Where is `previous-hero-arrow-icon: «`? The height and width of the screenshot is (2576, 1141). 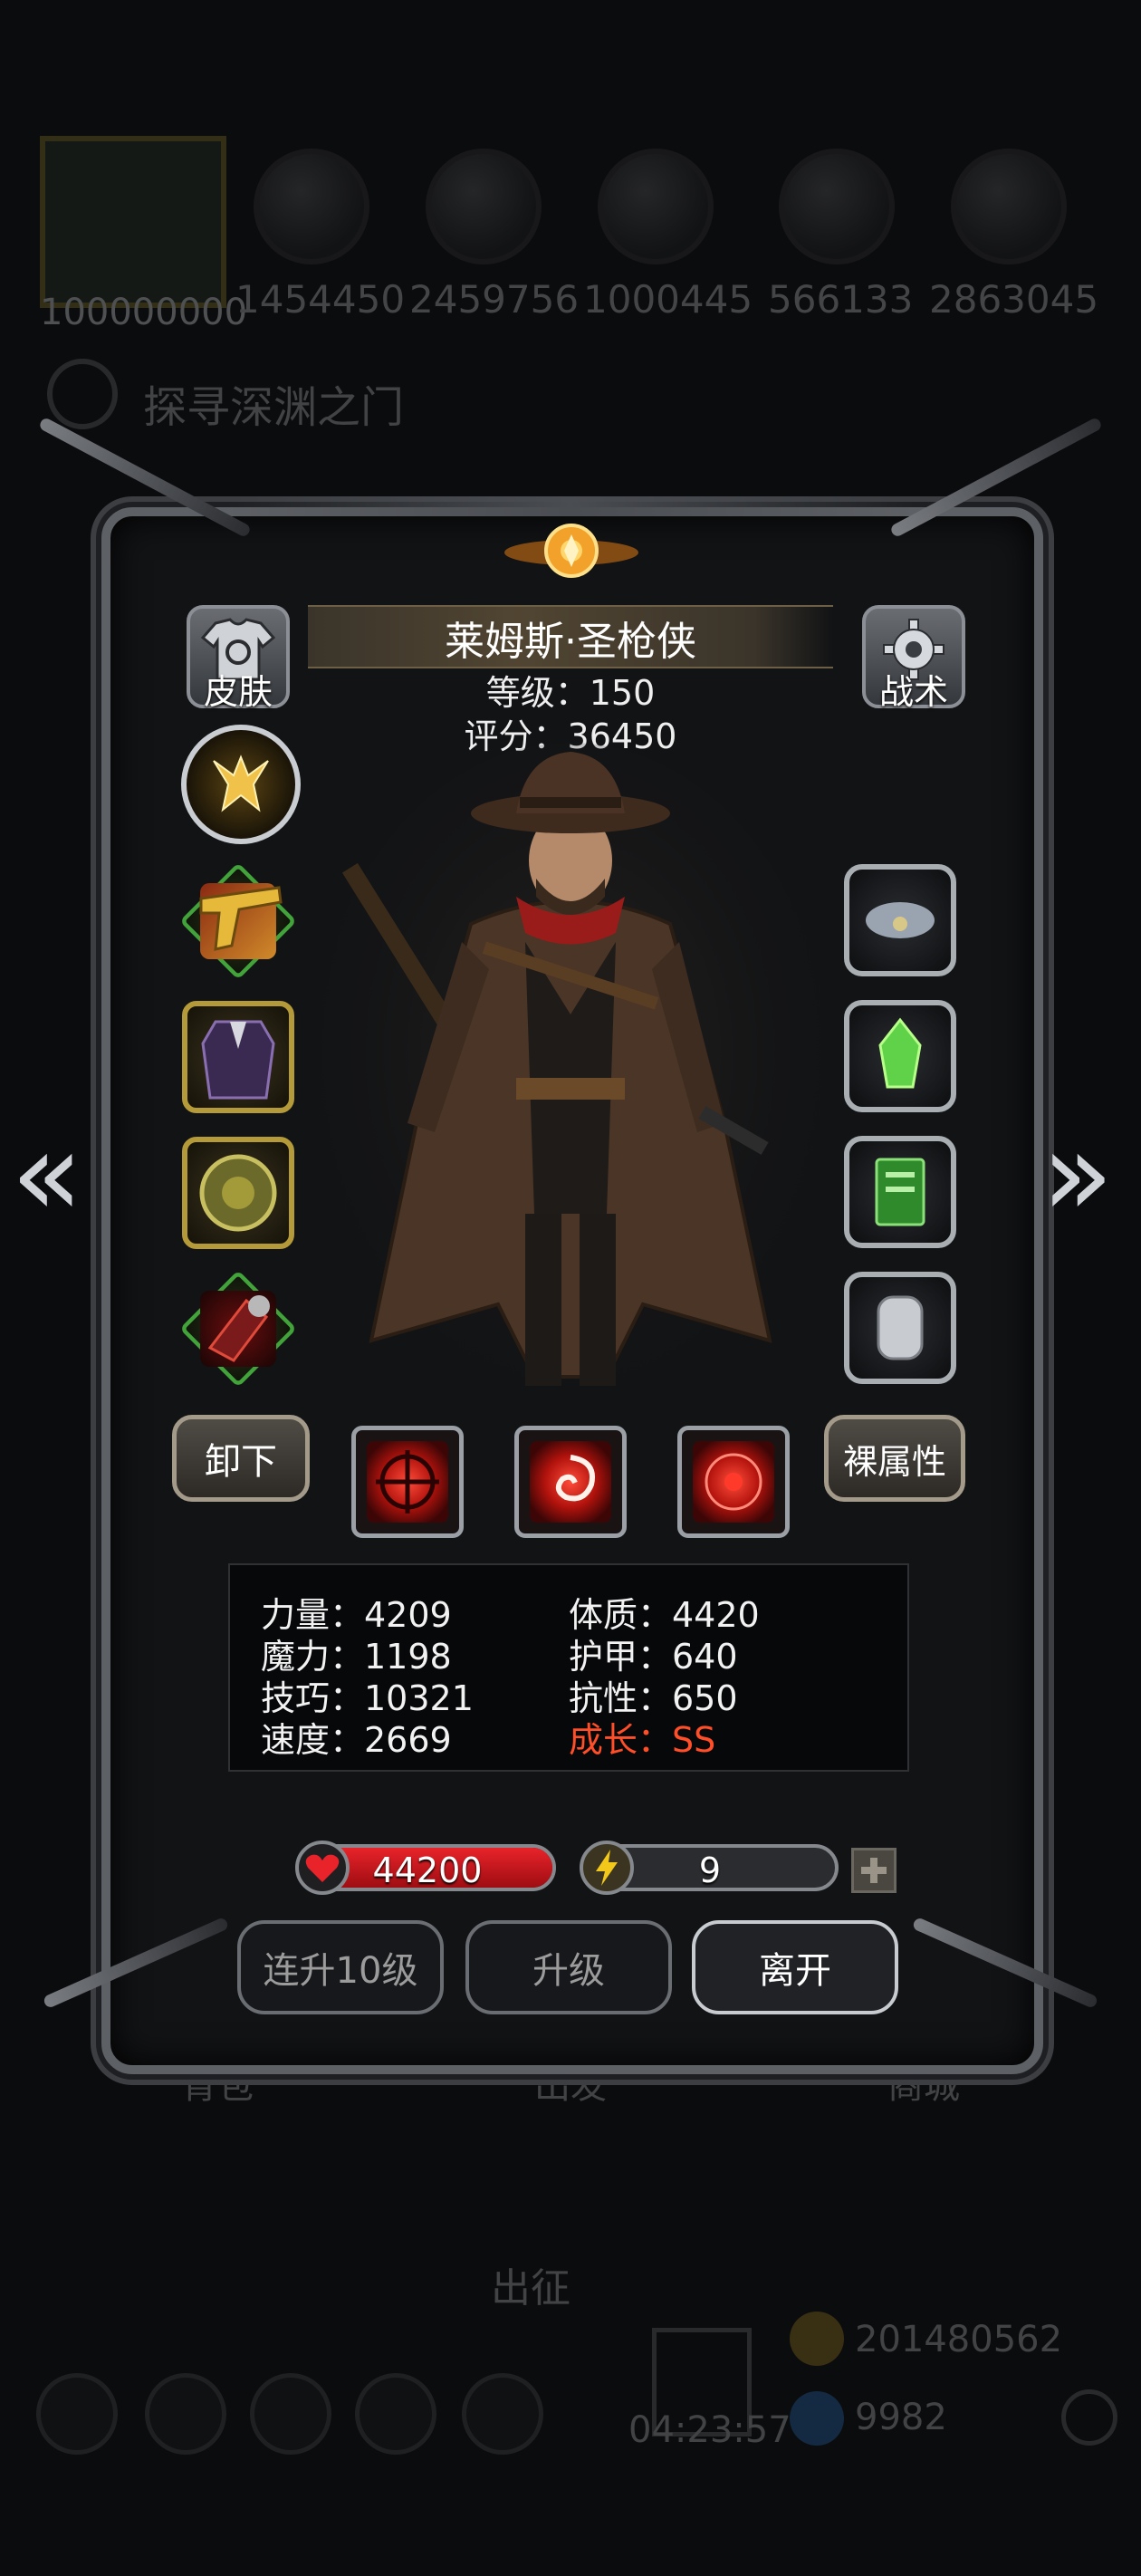
previous-hero-arrow-icon: « is located at coordinates (47, 1174).